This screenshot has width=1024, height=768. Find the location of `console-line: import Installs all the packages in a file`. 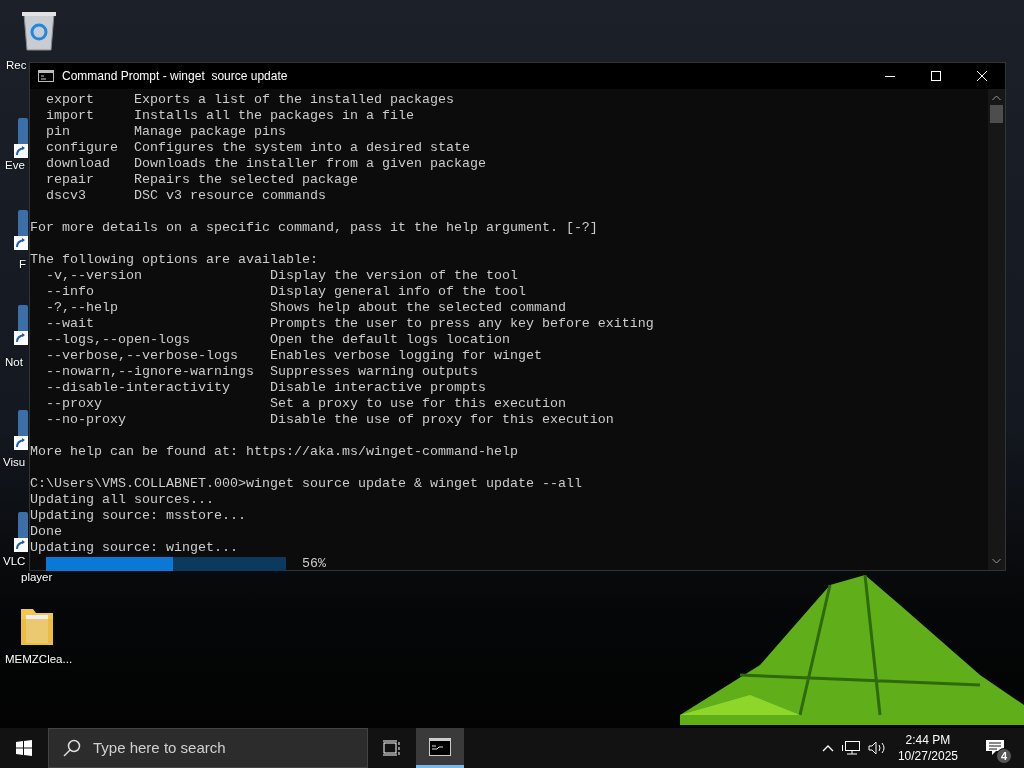

console-line: import Installs all the packages in a file is located at coordinates (230, 116).